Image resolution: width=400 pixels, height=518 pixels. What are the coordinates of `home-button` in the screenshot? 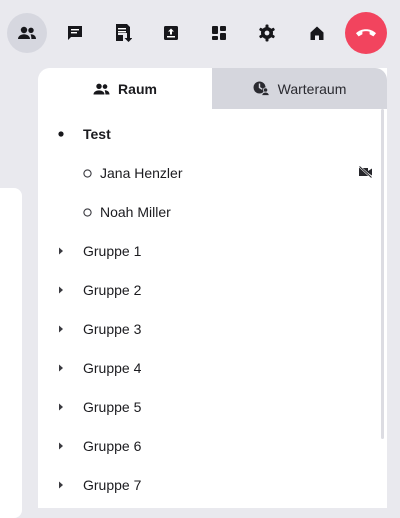 It's located at (317, 33).